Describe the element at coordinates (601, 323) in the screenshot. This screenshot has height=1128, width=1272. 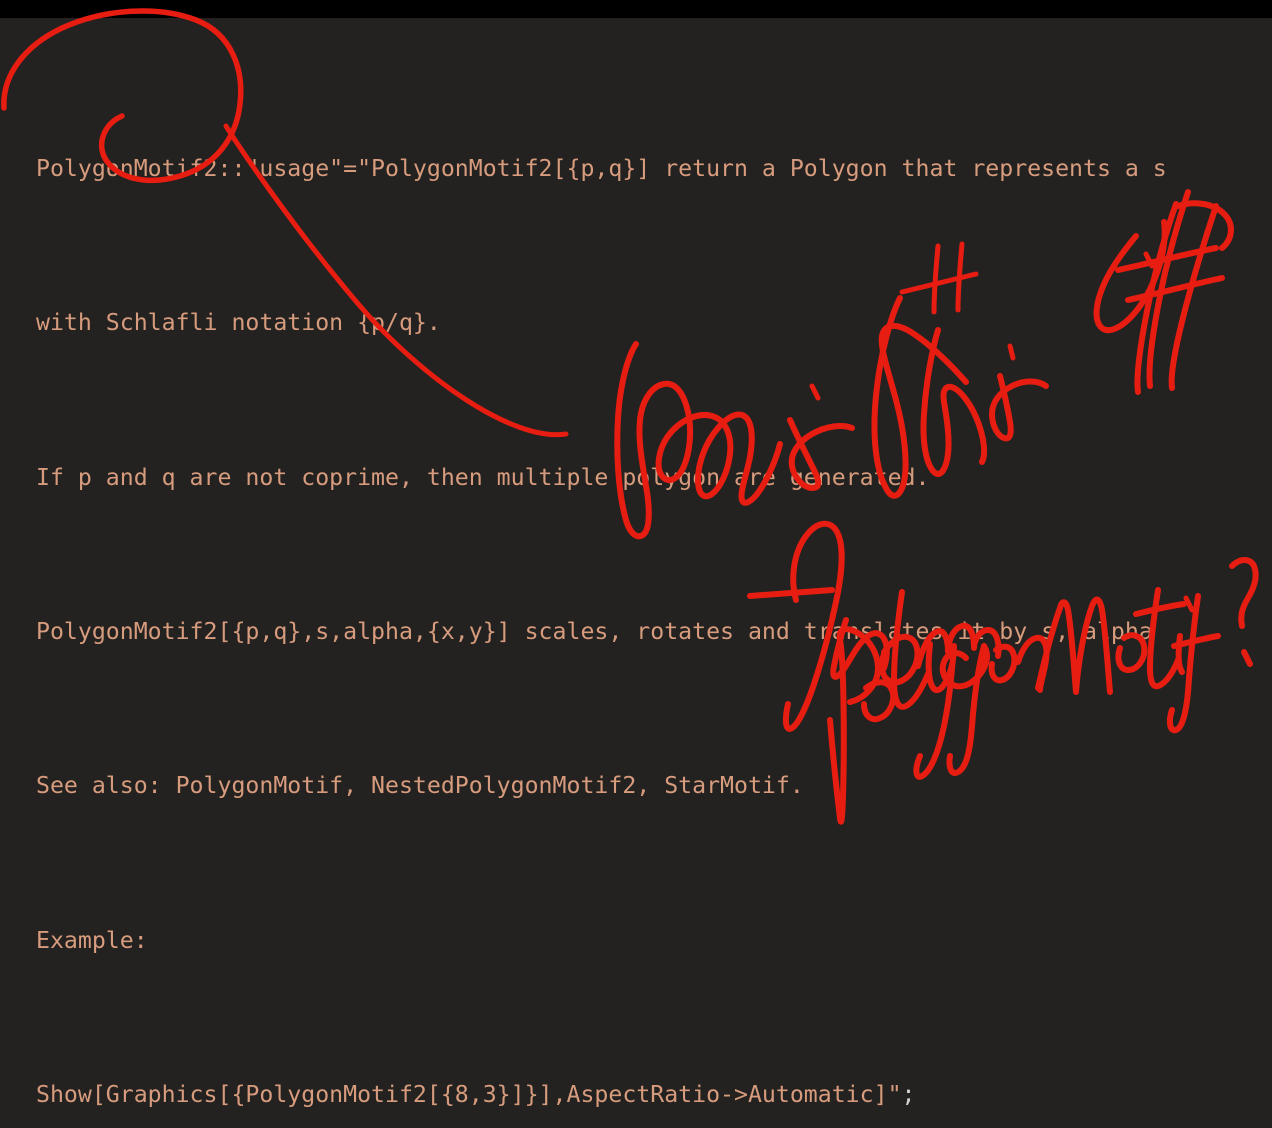
I see `code-line: with Schlafli notation {p/q}.` at that location.